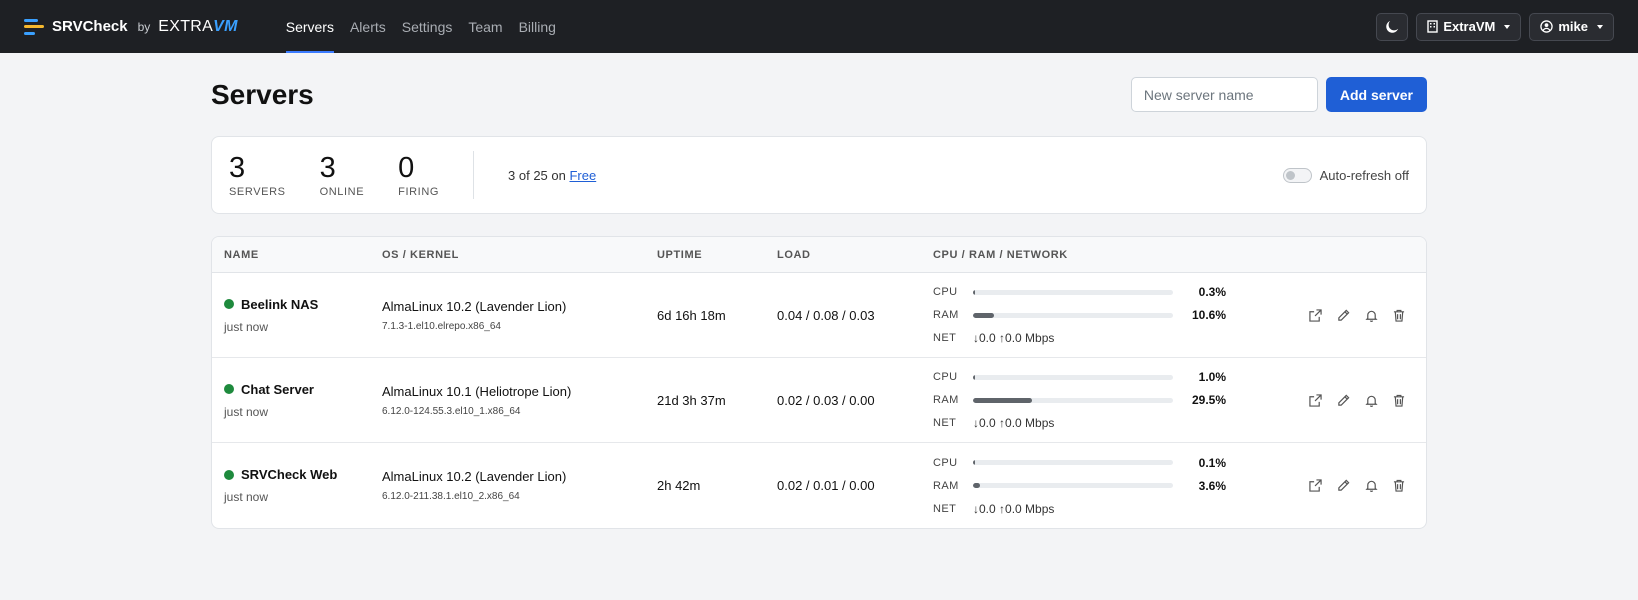  Describe the element at coordinates (420, 254) in the screenshot. I see `col-header-os: OS / KERNEL` at that location.